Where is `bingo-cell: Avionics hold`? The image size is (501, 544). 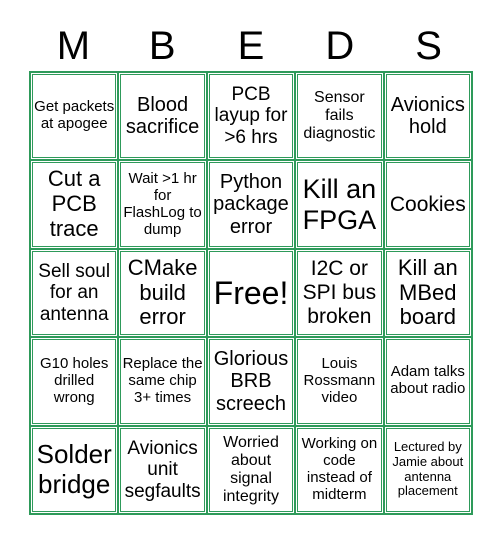
bingo-cell: Avionics hold is located at coordinates (427, 116).